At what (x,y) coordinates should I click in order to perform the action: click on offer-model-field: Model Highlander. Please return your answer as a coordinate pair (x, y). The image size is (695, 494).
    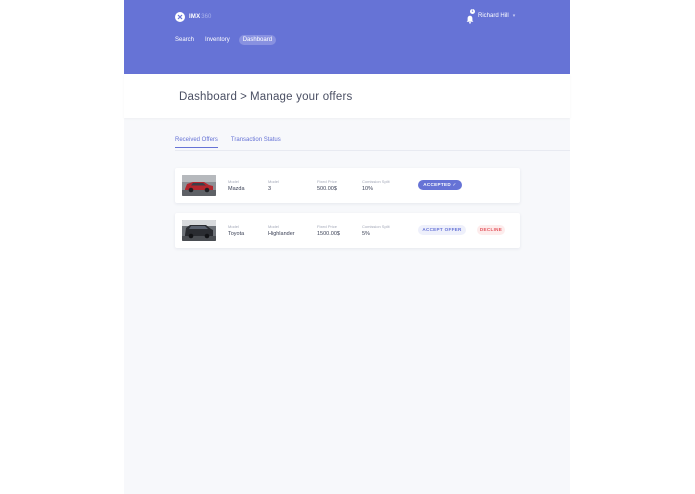
    Looking at the image, I should click on (281, 230).